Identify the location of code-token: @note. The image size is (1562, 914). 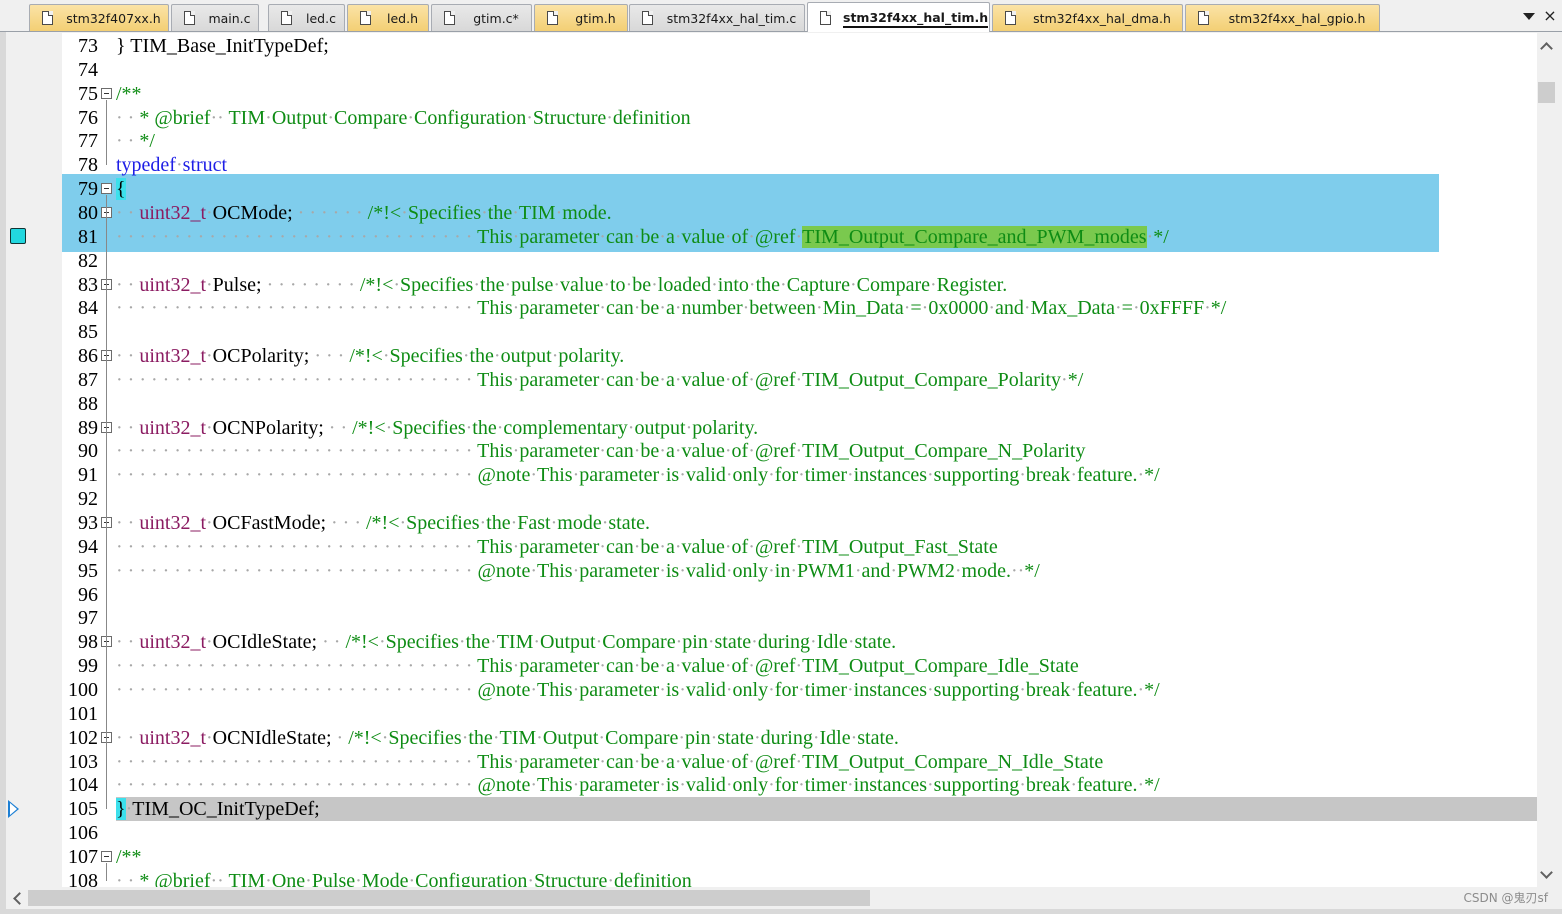
(504, 689).